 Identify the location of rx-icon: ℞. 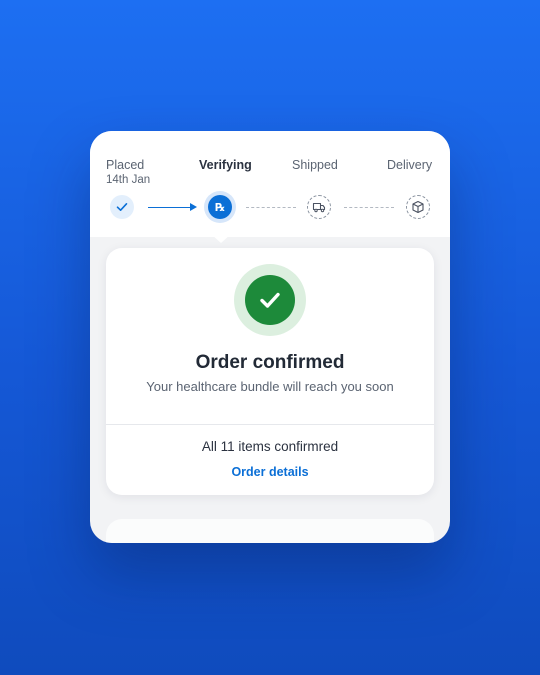
(220, 207).